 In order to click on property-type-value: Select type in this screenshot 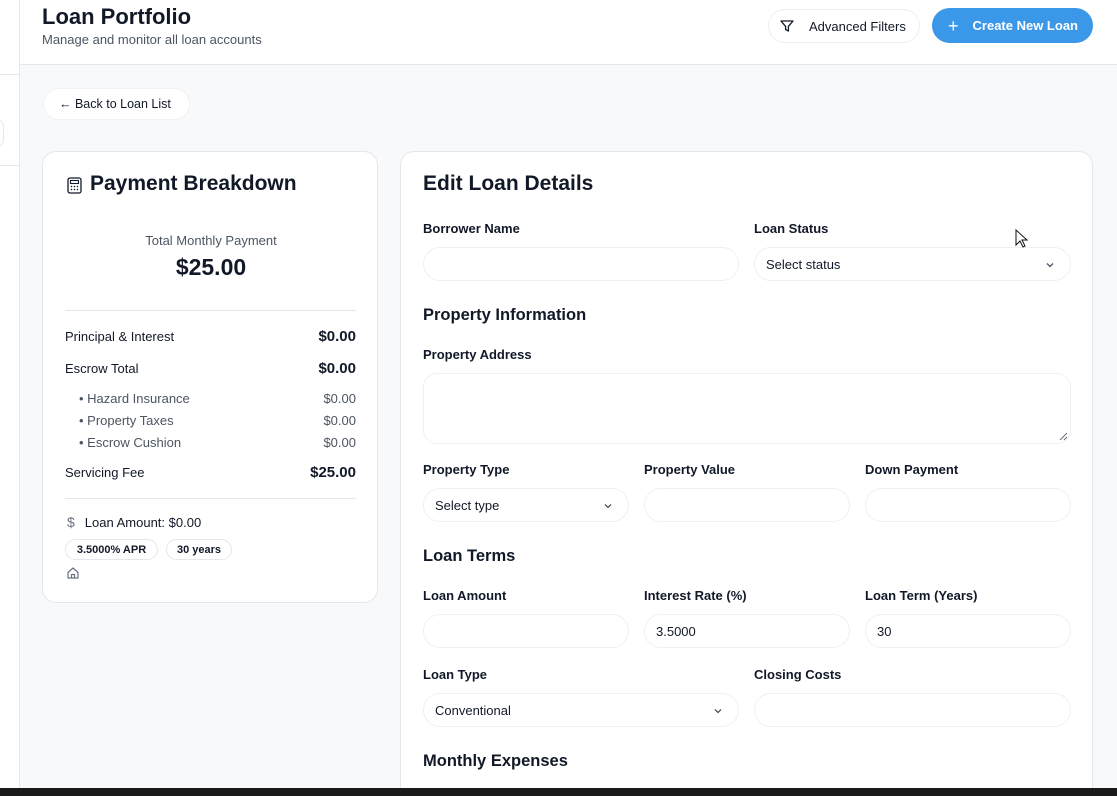, I will do `click(467, 505)`.